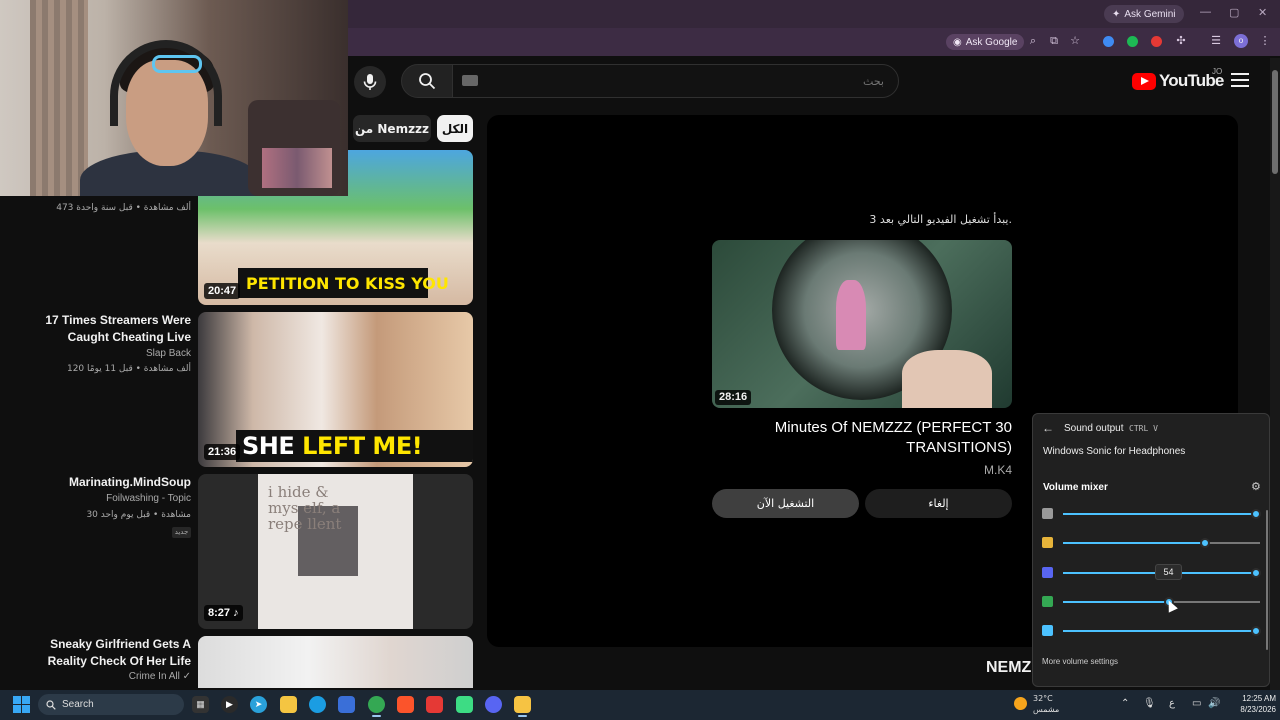  I want to click on weather-desc: مشمس, so click(1046, 709).